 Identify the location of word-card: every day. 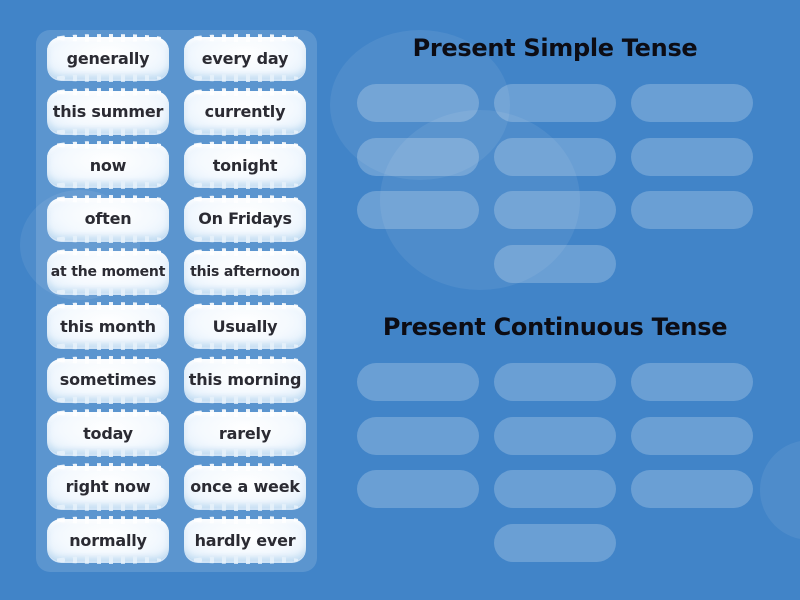
(245, 58).